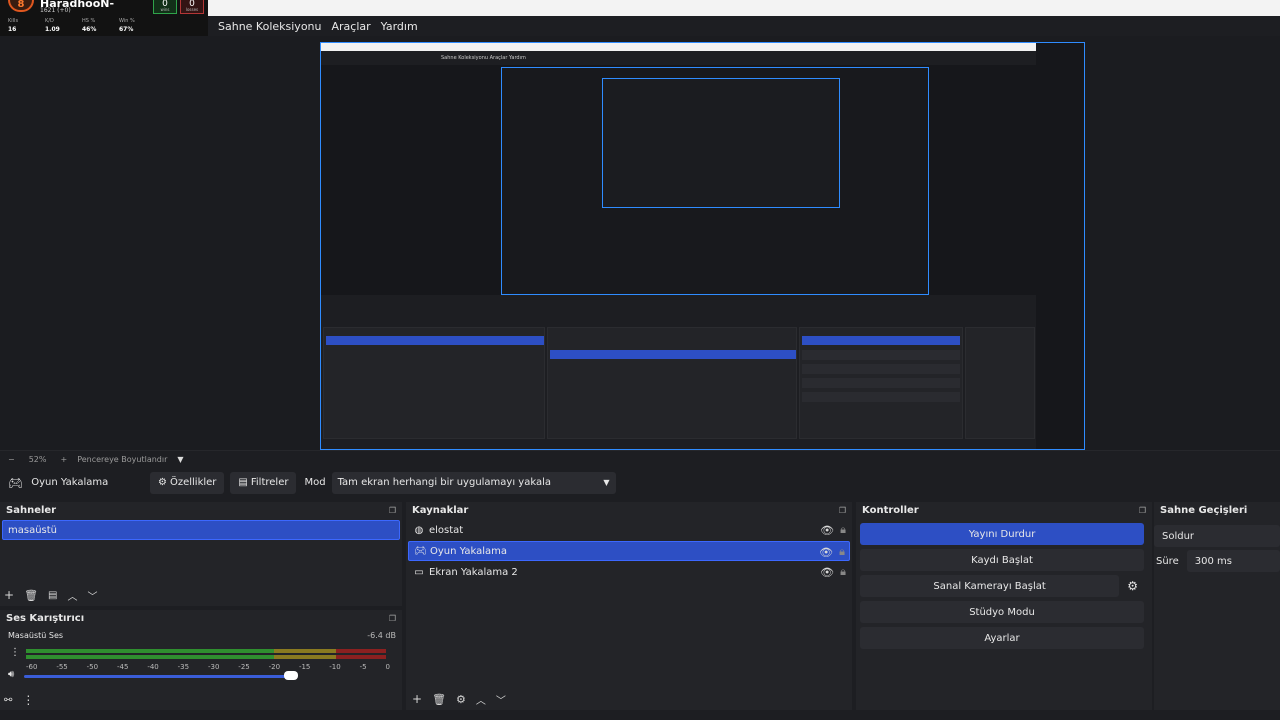 The height and width of the screenshot is (720, 1280). I want to click on volume-slider, so click(160, 676).